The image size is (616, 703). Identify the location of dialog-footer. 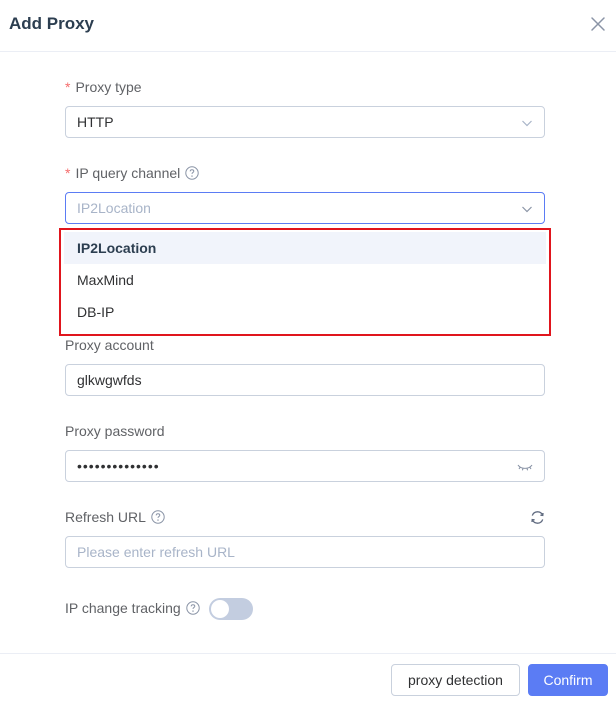
(308, 678).